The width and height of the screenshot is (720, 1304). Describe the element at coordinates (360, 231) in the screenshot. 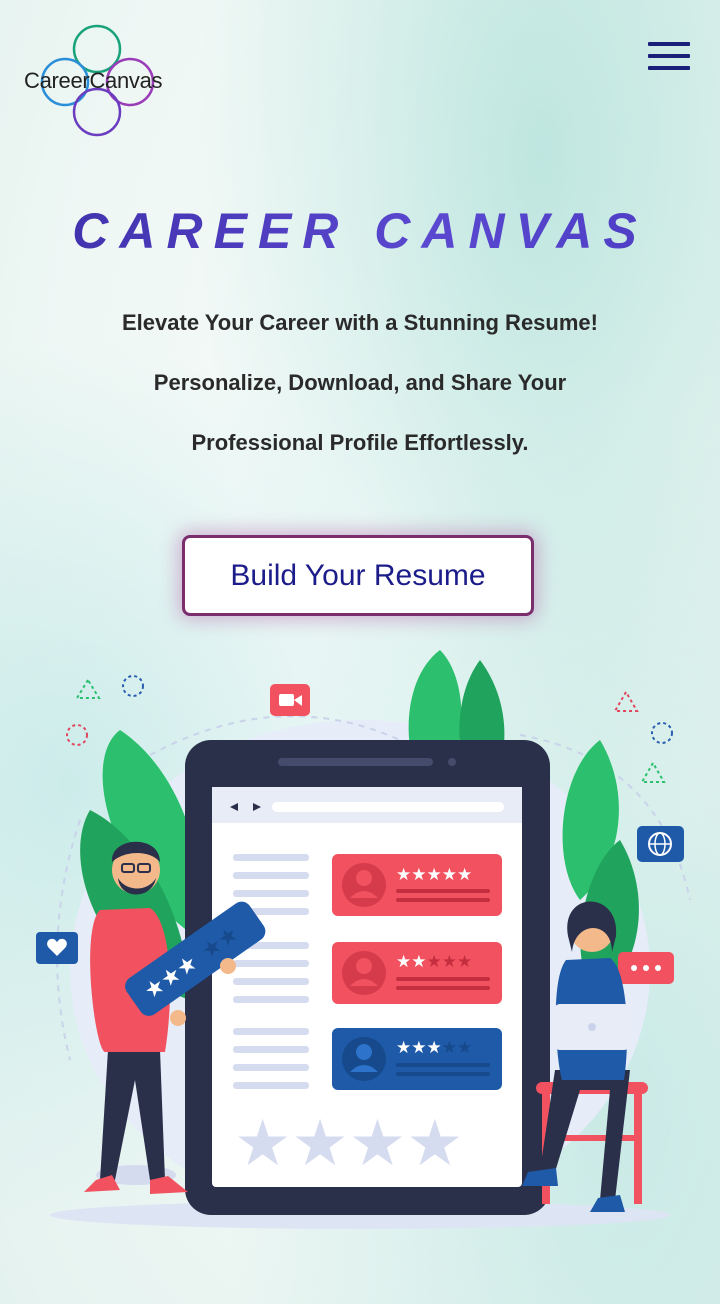

I see `page-title: CAREER CANVAS` at that location.